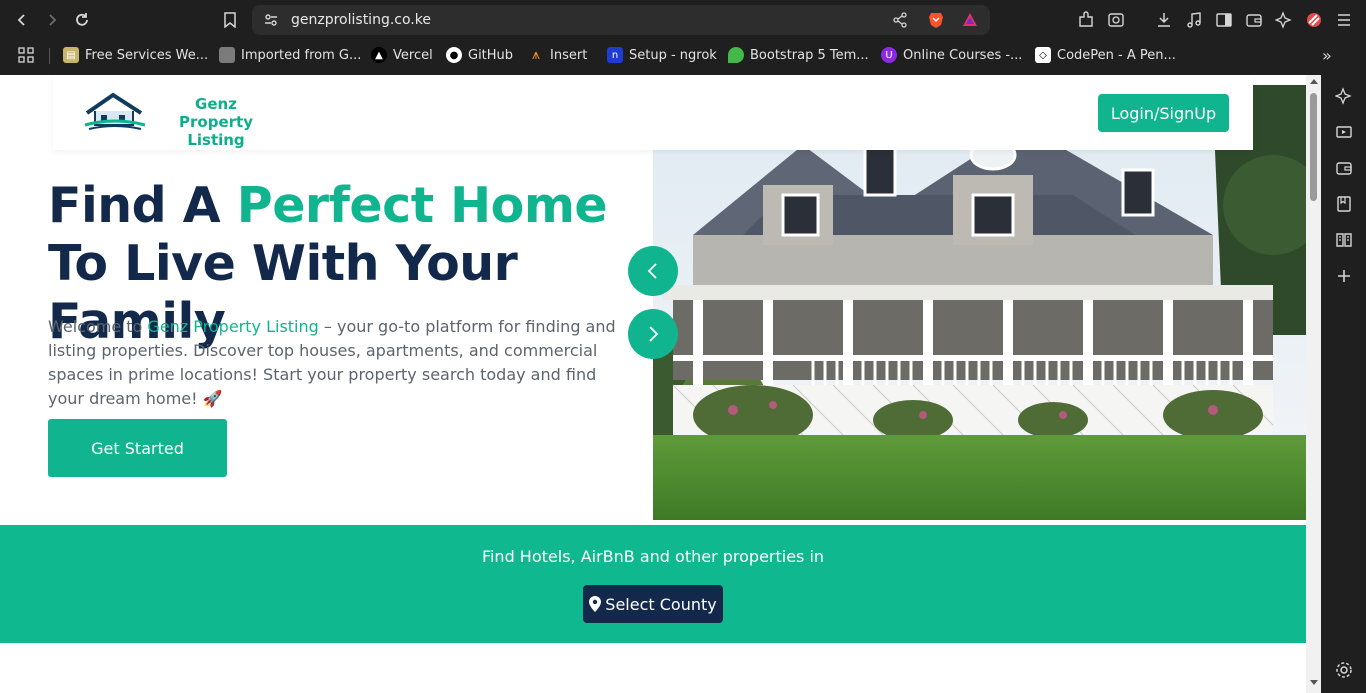 The width and height of the screenshot is (1366, 693). What do you see at coordinates (621, 20) in the screenshot?
I see `address-bar: genzprolisting.co.ke` at bounding box center [621, 20].